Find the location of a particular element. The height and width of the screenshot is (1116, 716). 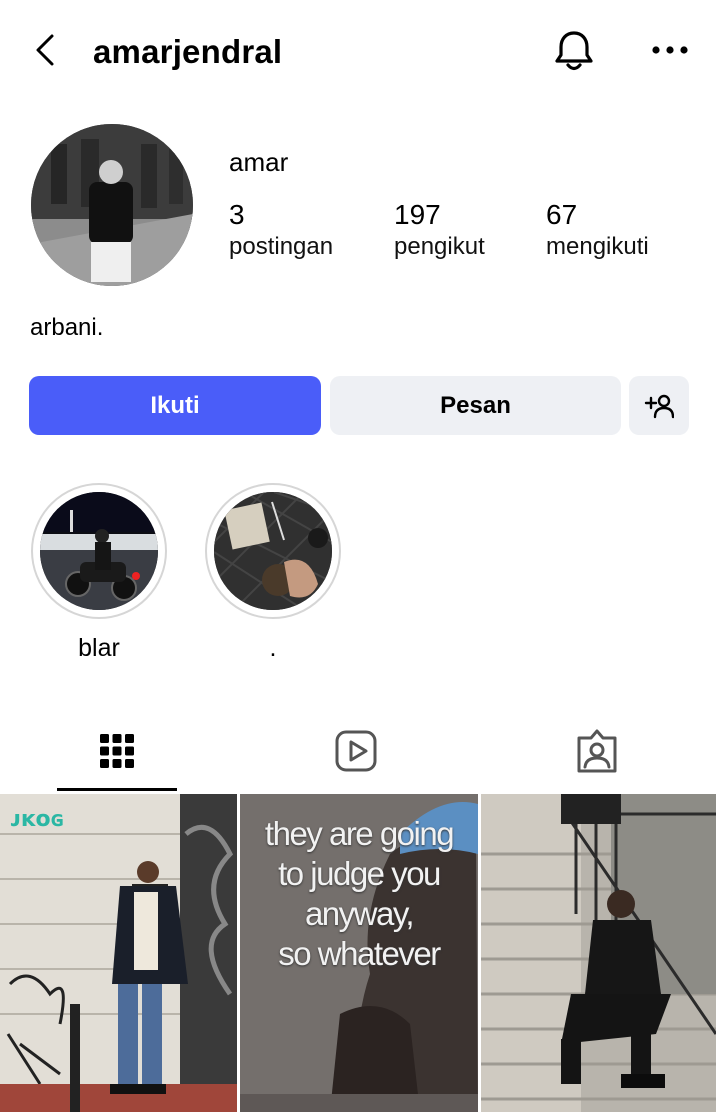

post-image-stairs is located at coordinates (598, 953).